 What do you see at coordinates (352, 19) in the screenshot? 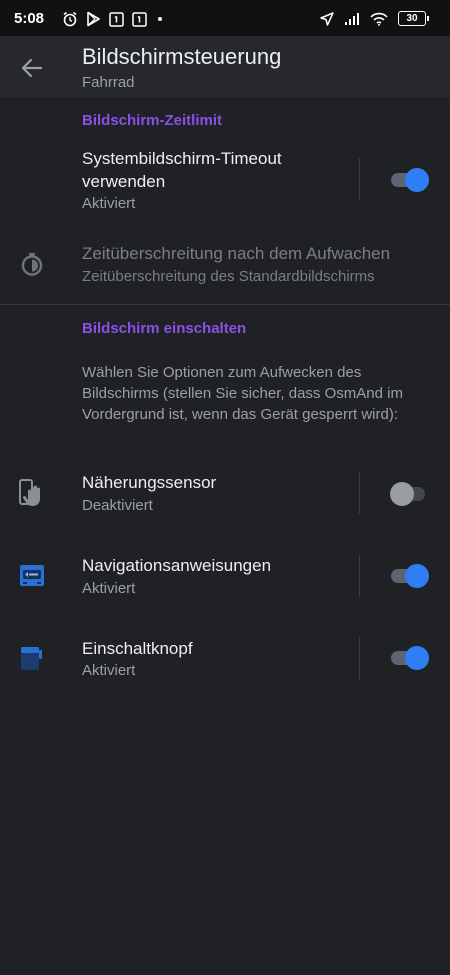
I see `signal-icon` at bounding box center [352, 19].